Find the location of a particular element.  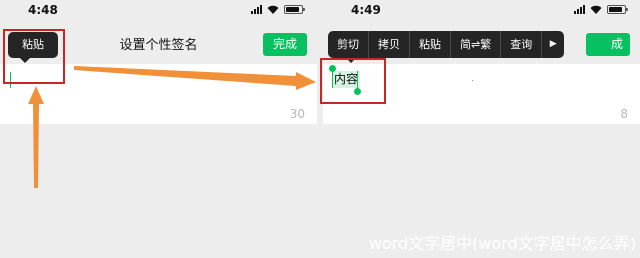

watermark-text: word文字居中(word文字居中怎么弄) is located at coordinates (502, 243).